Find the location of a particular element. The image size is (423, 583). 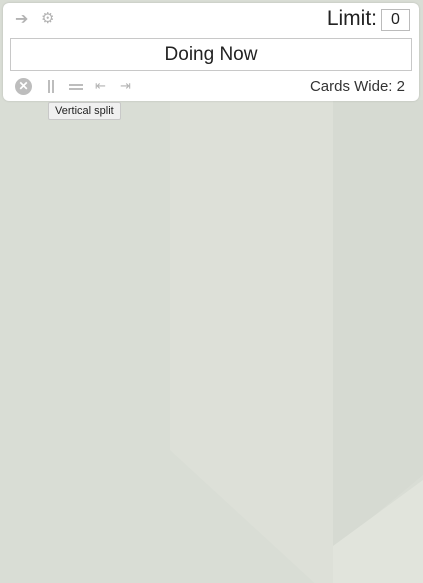

gear-icon: ⚙ is located at coordinates (47, 19).